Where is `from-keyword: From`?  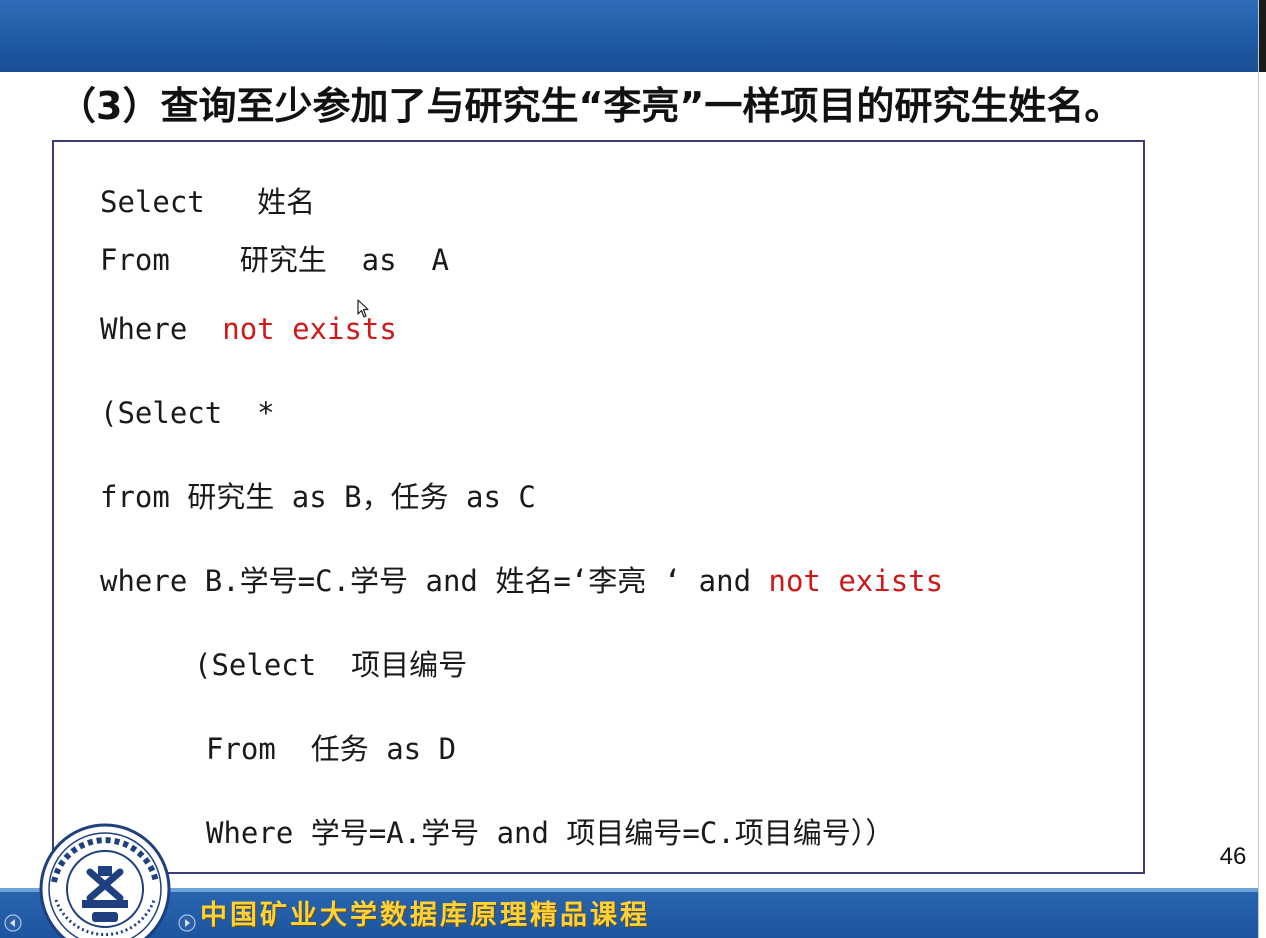
from-keyword: From is located at coordinates (135, 260).